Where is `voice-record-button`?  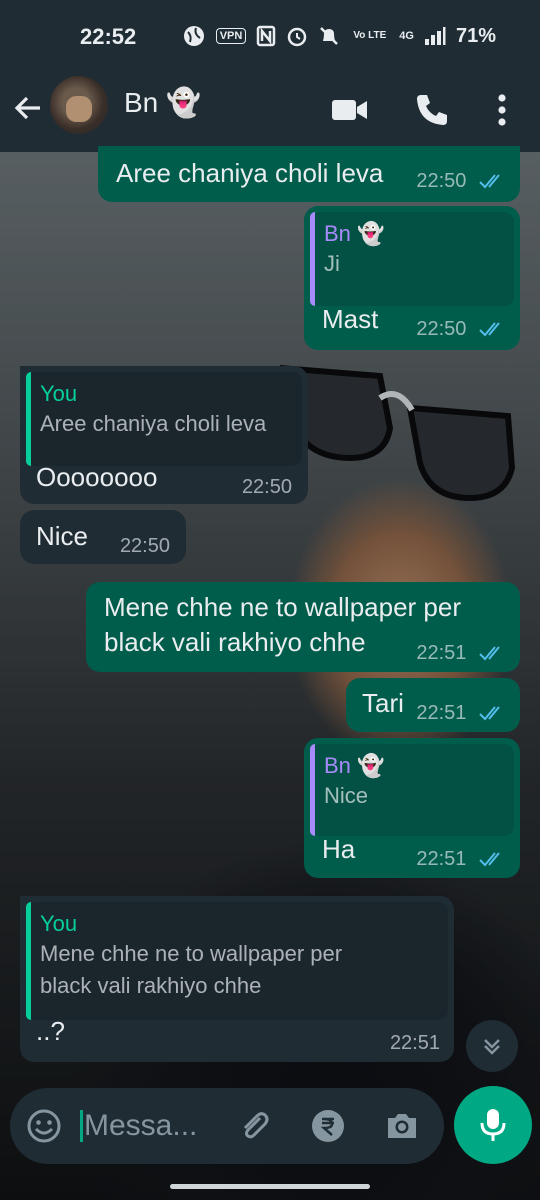 voice-record-button is located at coordinates (493, 1125).